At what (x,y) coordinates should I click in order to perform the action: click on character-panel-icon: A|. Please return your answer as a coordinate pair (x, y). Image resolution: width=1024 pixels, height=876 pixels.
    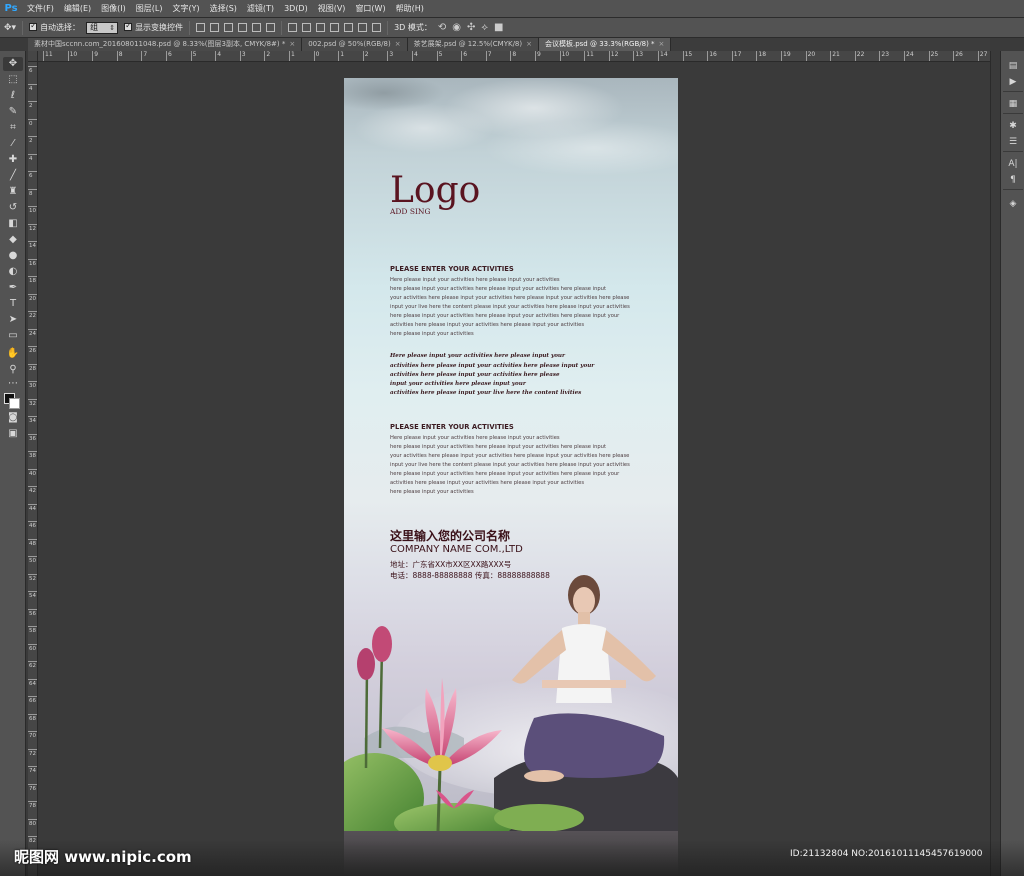
    Looking at the image, I should click on (1013, 164).